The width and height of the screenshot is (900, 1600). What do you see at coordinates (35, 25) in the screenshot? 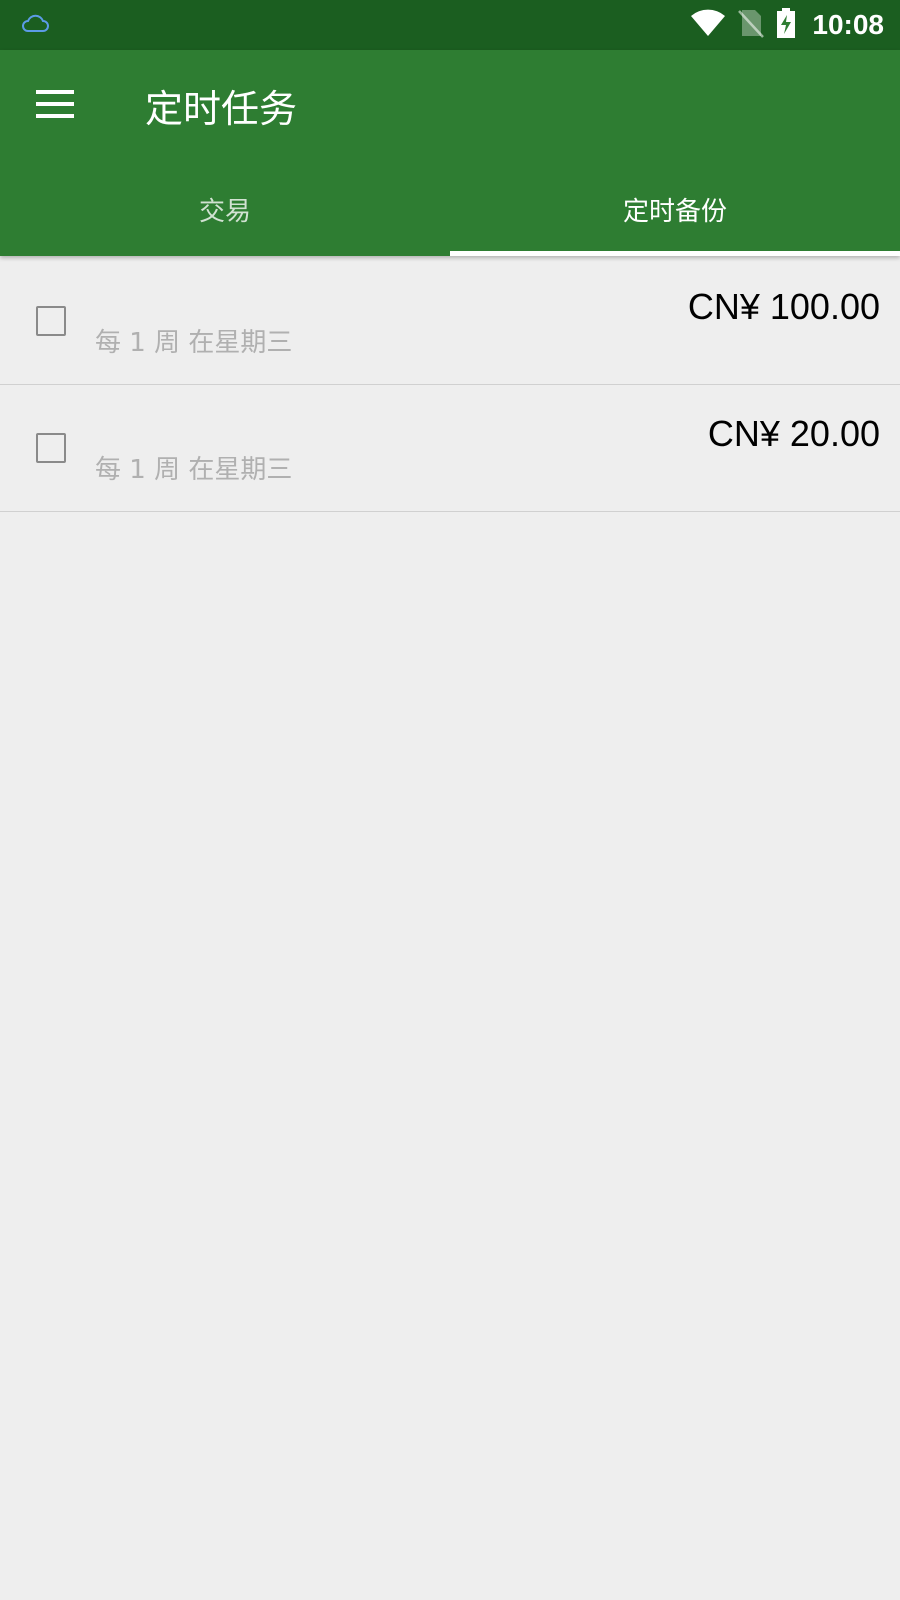
I see `cloud-icon` at bounding box center [35, 25].